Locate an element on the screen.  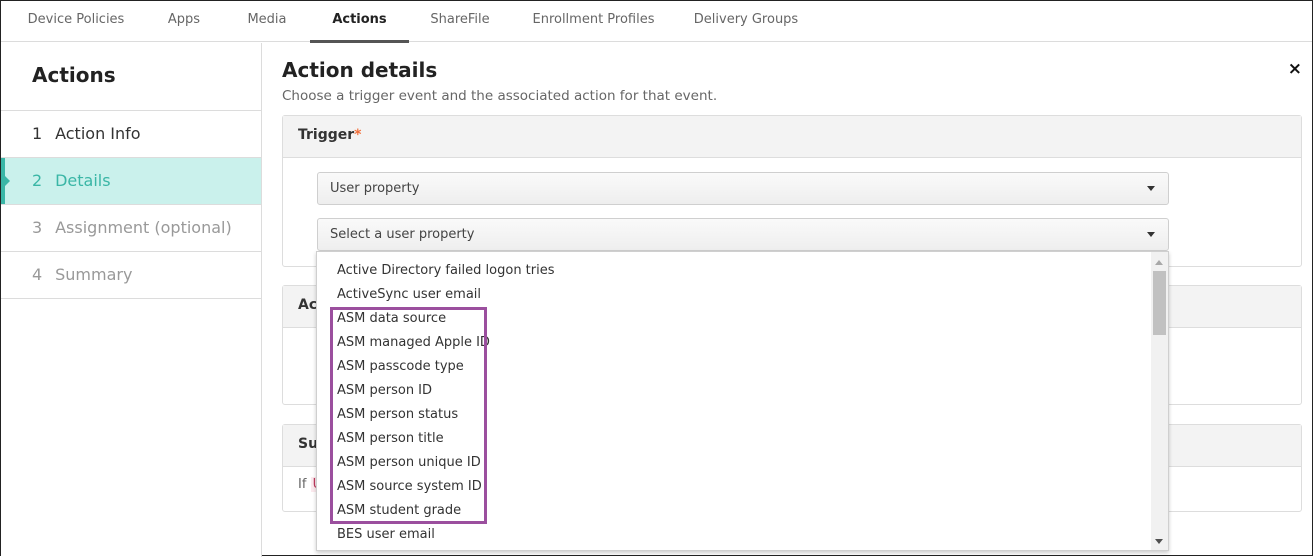
step-assignment: 3 Assignment (optional) is located at coordinates (131, 227).